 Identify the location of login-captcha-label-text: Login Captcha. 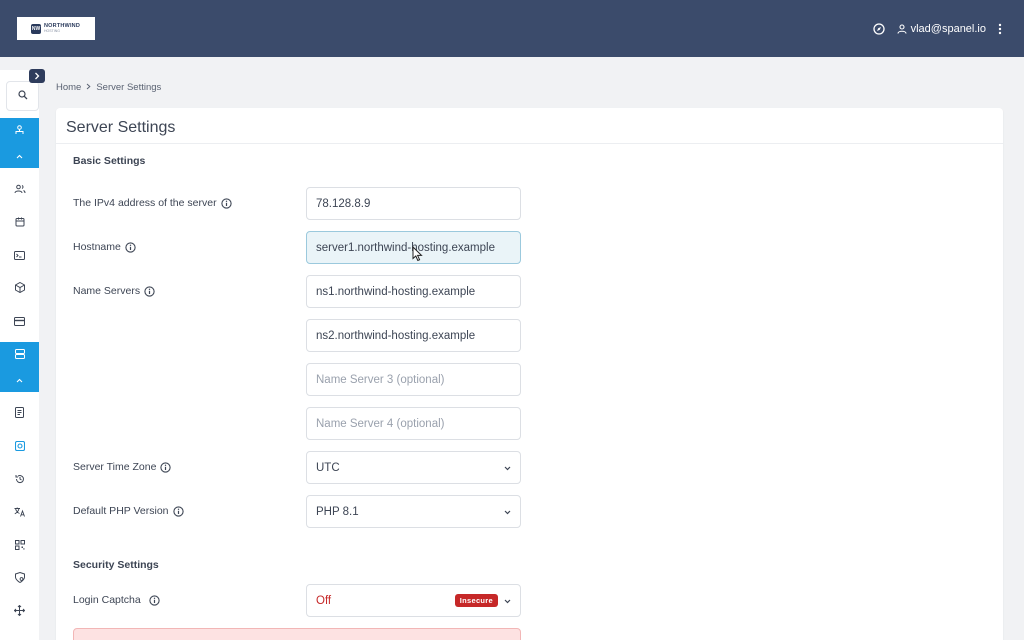
(107, 600).